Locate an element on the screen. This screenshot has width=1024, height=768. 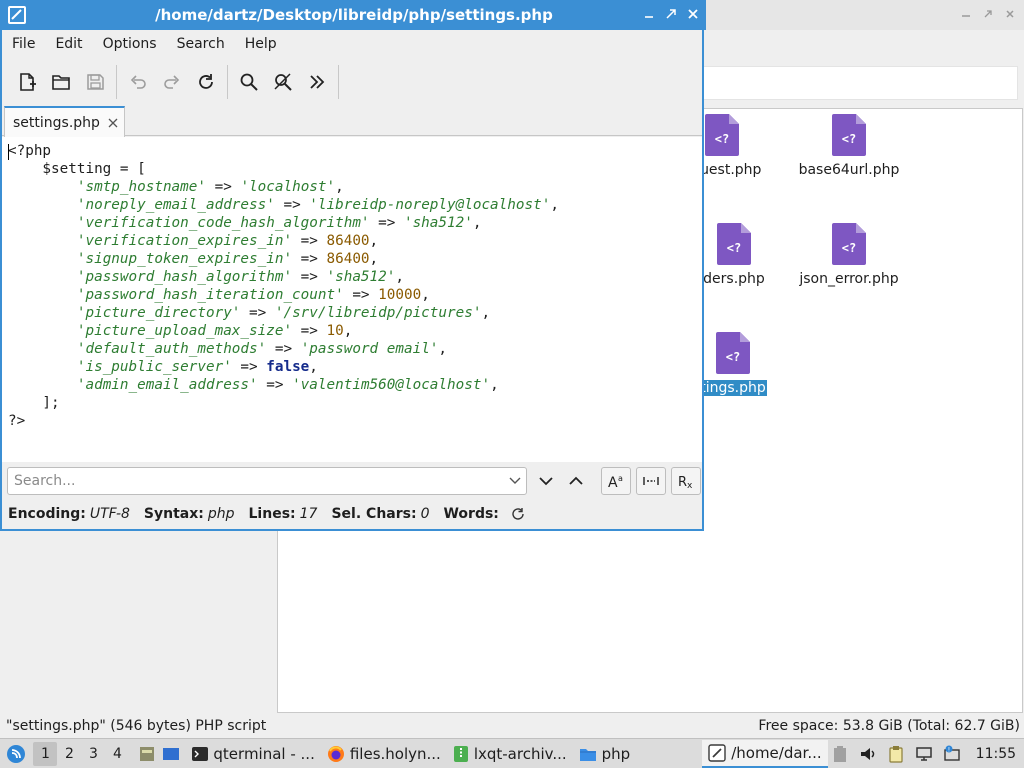
replace-button is located at coordinates (283, 82).